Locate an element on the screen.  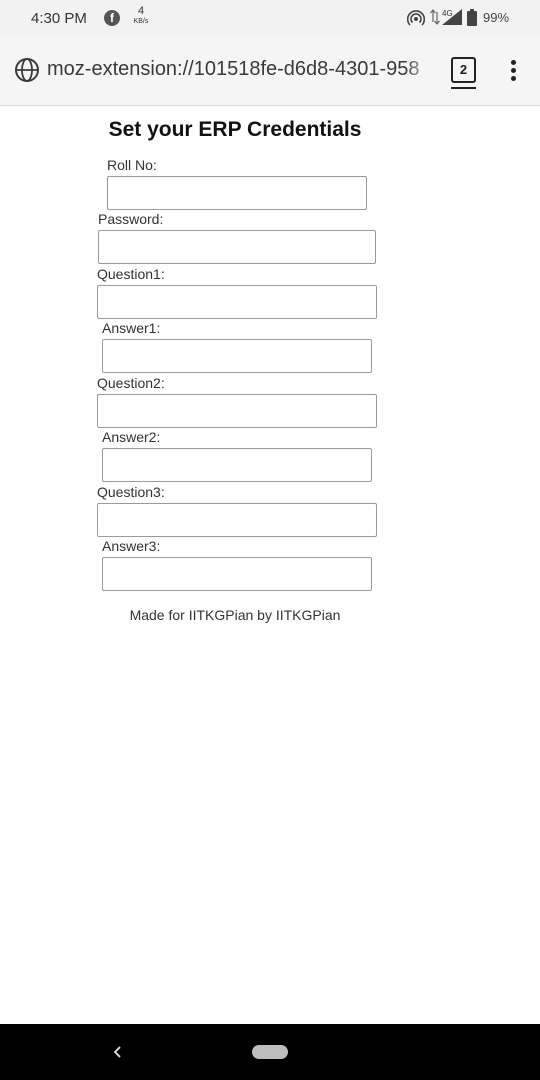
question2-input is located at coordinates (237, 411).